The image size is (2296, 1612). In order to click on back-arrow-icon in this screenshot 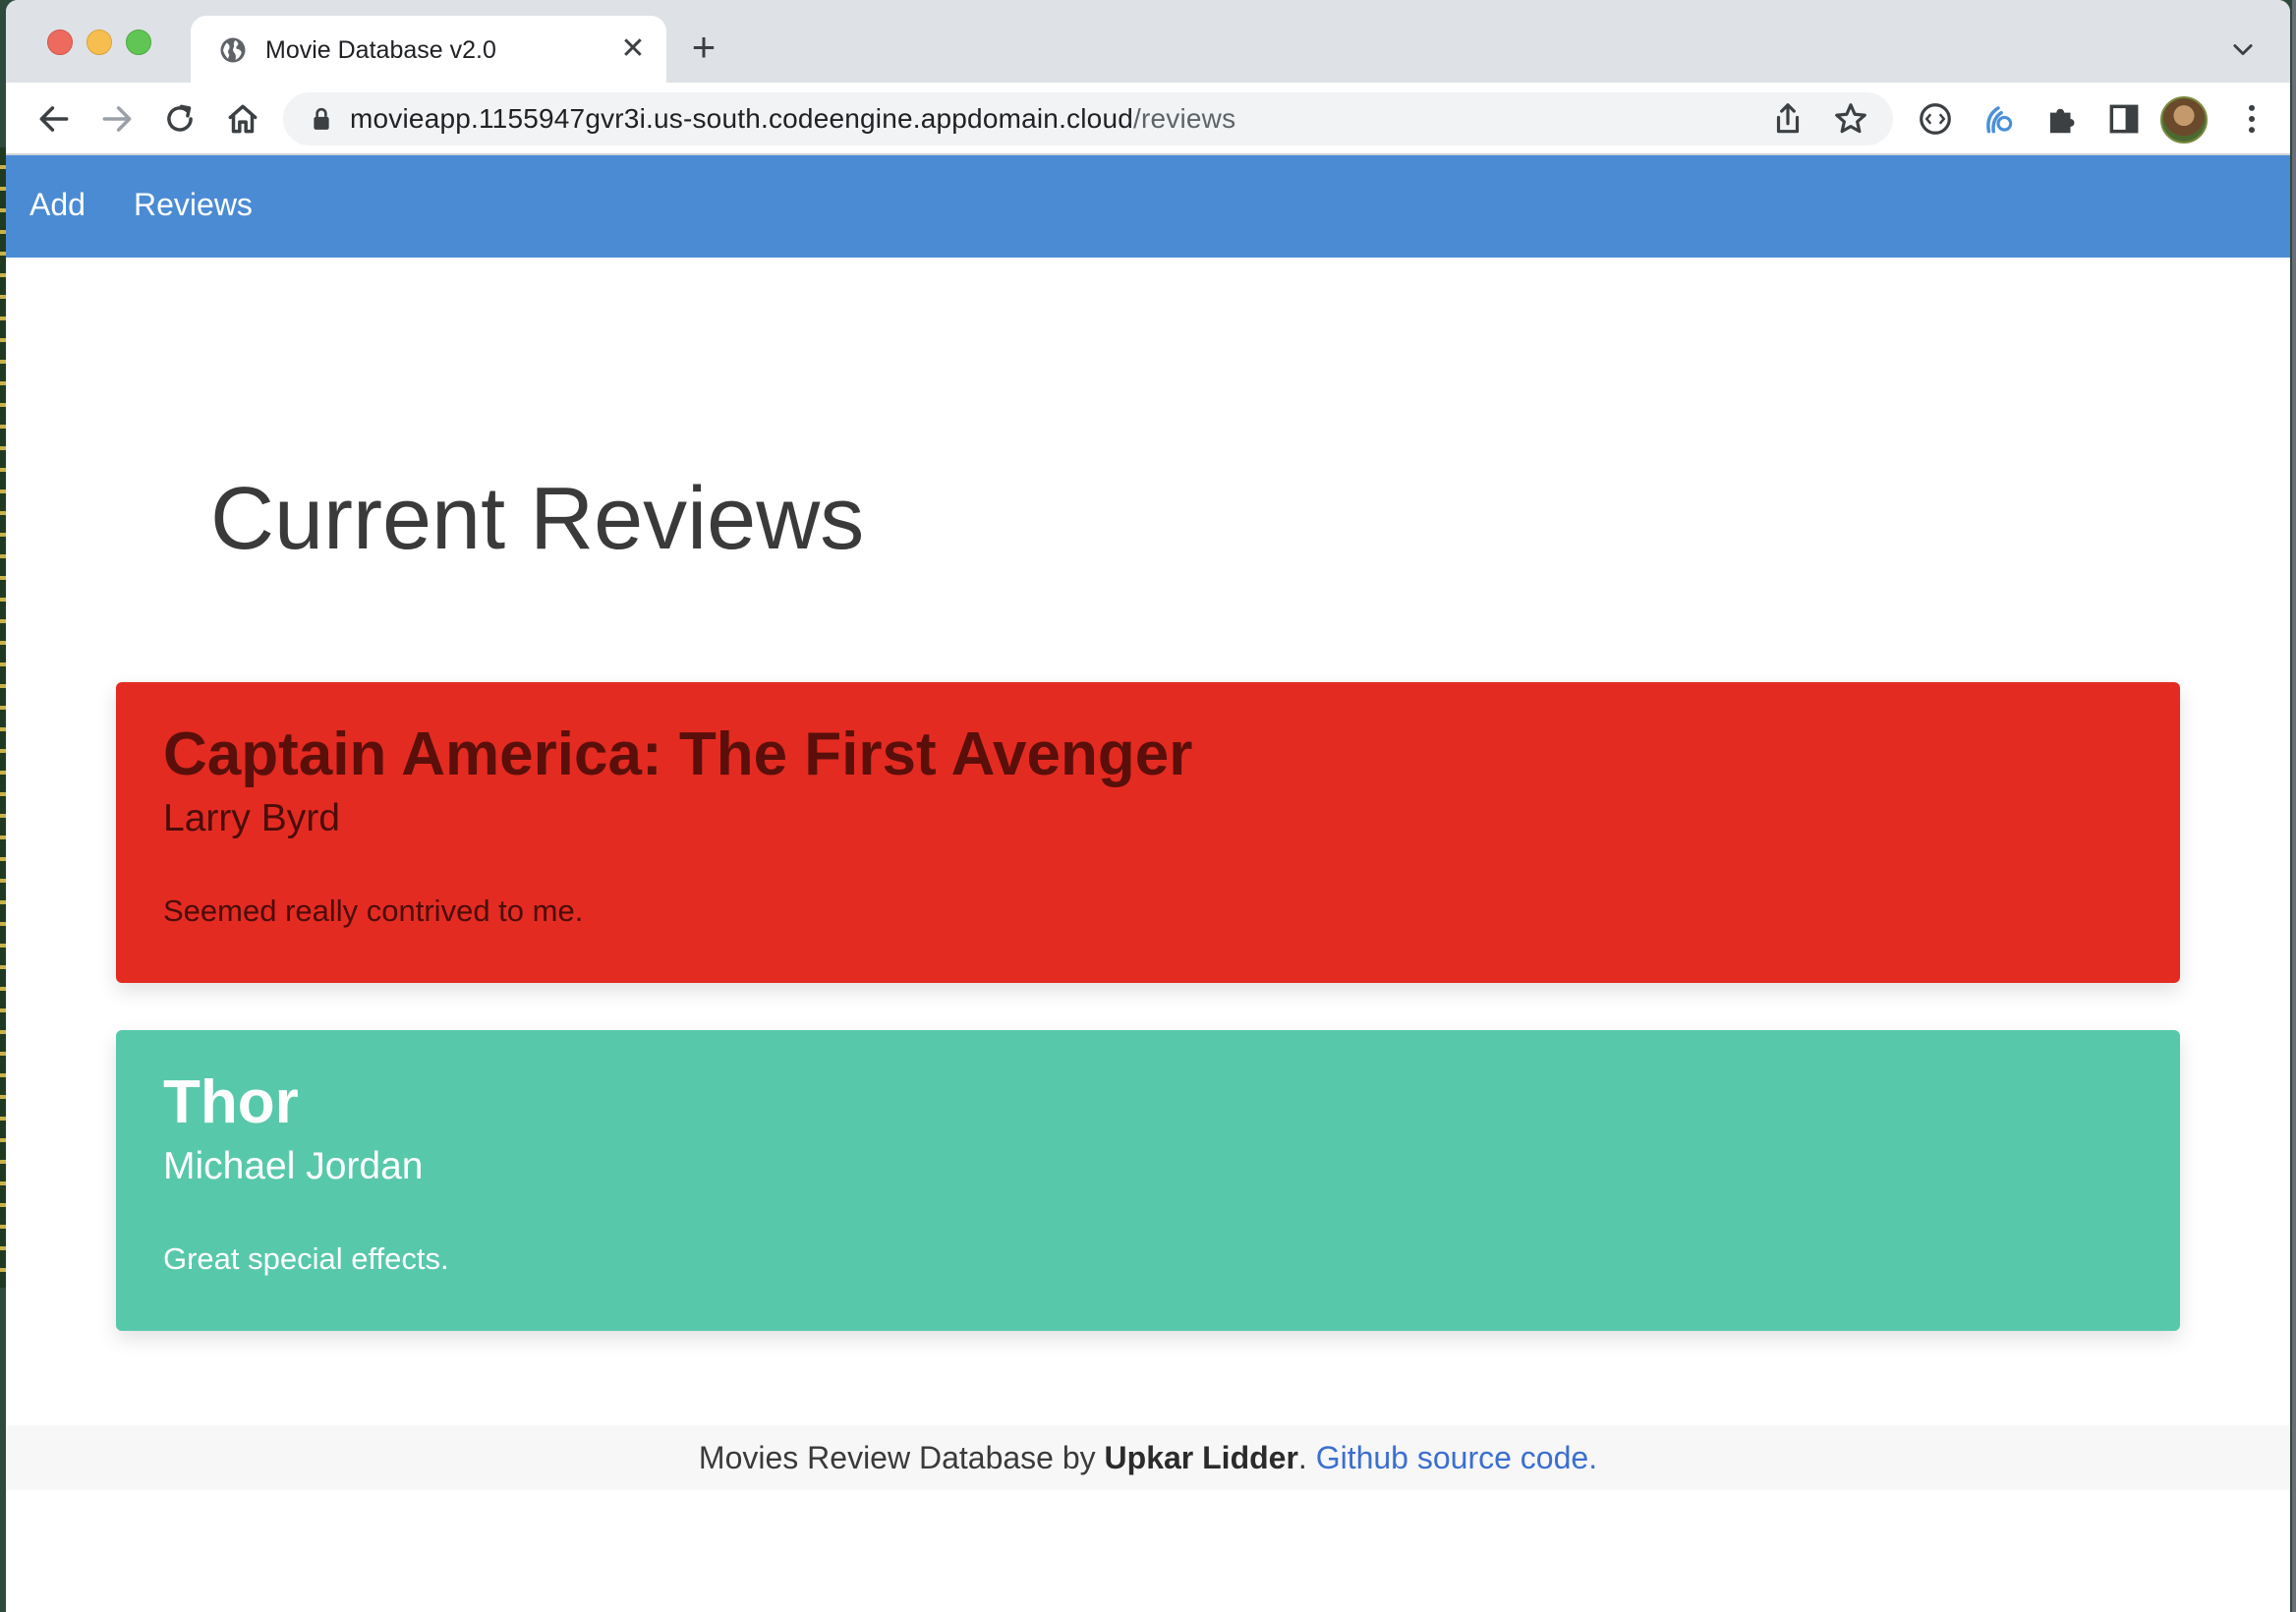, I will do `click(54, 119)`.